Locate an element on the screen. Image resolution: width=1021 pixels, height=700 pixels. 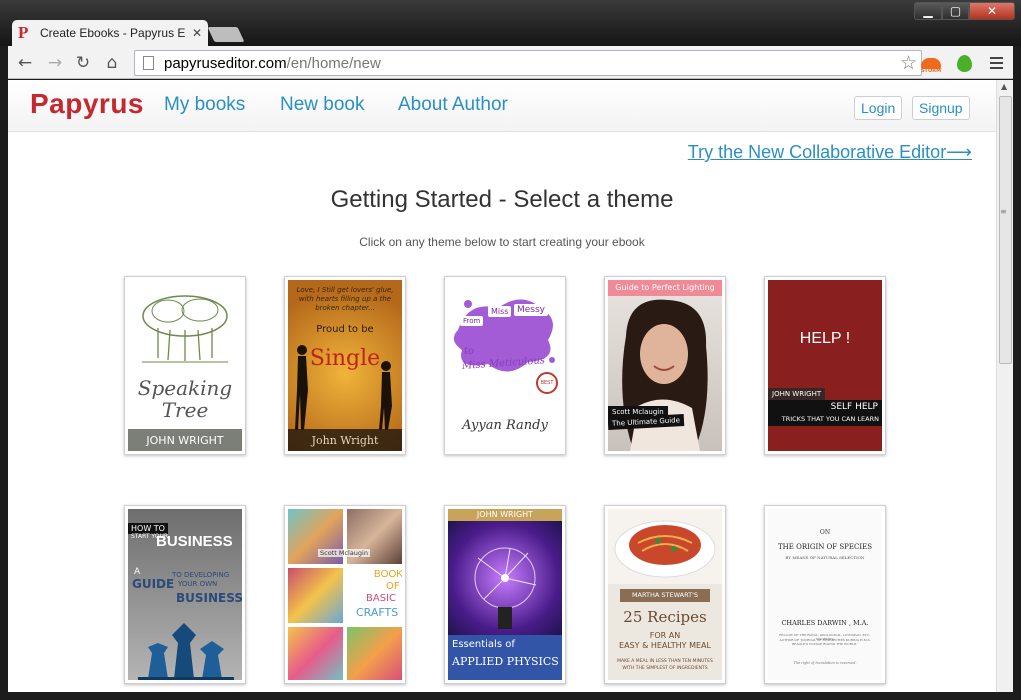
tree-illustration is located at coordinates (185, 329).